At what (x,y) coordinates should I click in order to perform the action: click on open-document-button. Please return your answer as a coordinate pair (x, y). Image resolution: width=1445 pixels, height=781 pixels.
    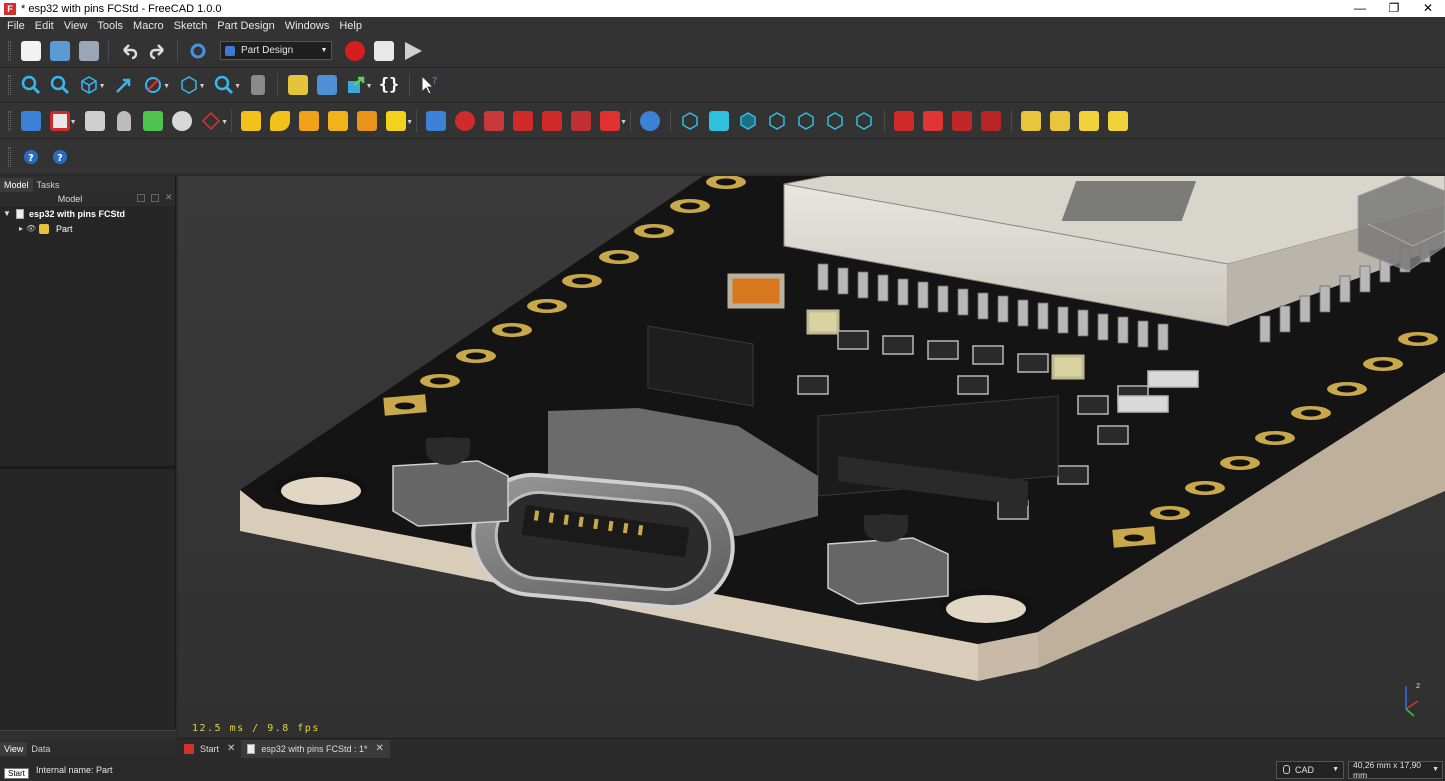
    Looking at the image, I should click on (60, 51).